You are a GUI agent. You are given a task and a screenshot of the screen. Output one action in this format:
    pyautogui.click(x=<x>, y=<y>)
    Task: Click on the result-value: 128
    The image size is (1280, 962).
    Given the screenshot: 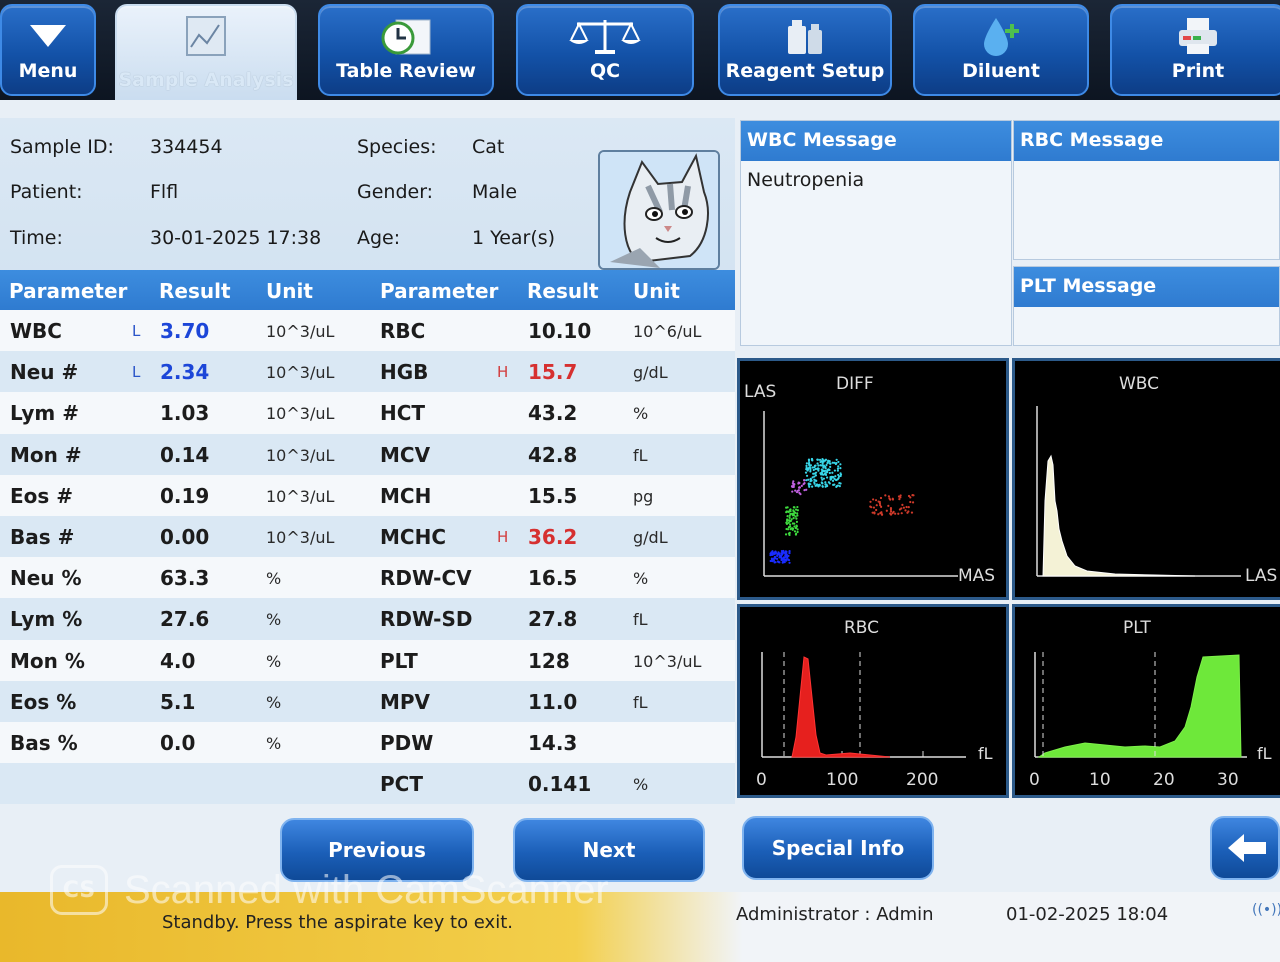 What is the action you would take?
    pyautogui.click(x=549, y=660)
    